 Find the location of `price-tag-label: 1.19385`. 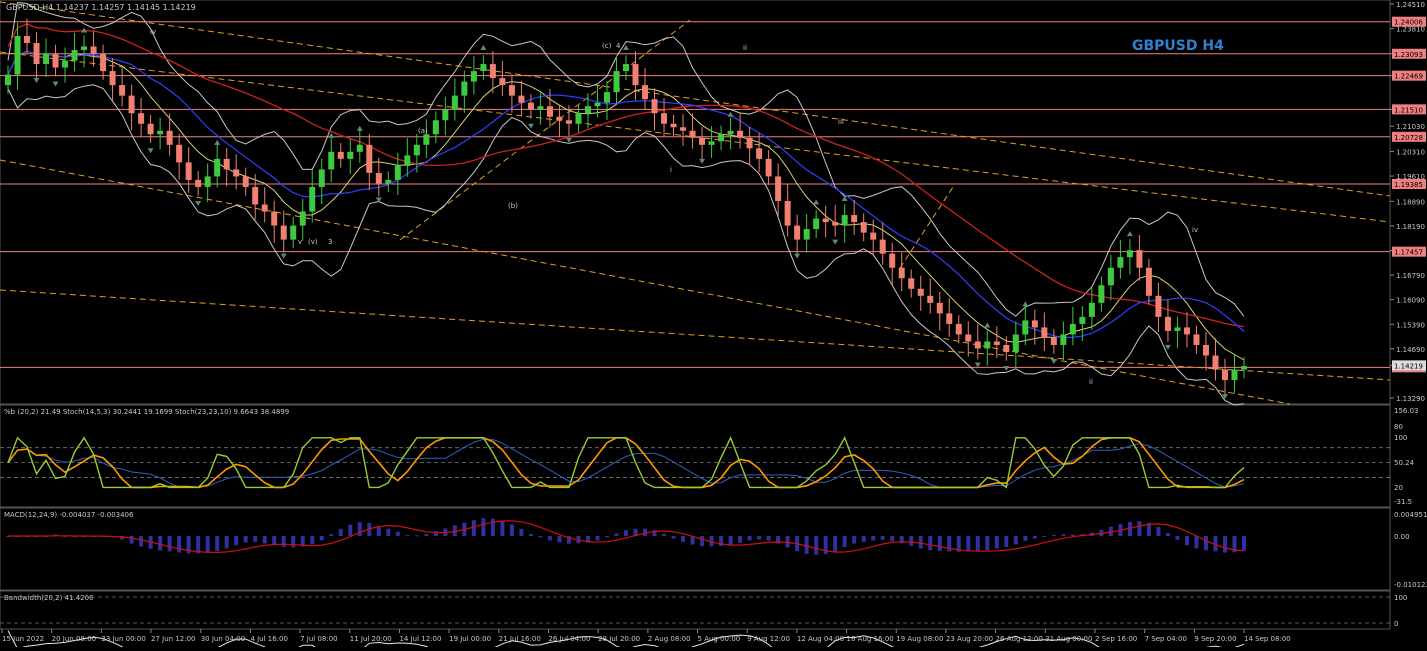

price-tag-label: 1.19385 is located at coordinates (1408, 185).